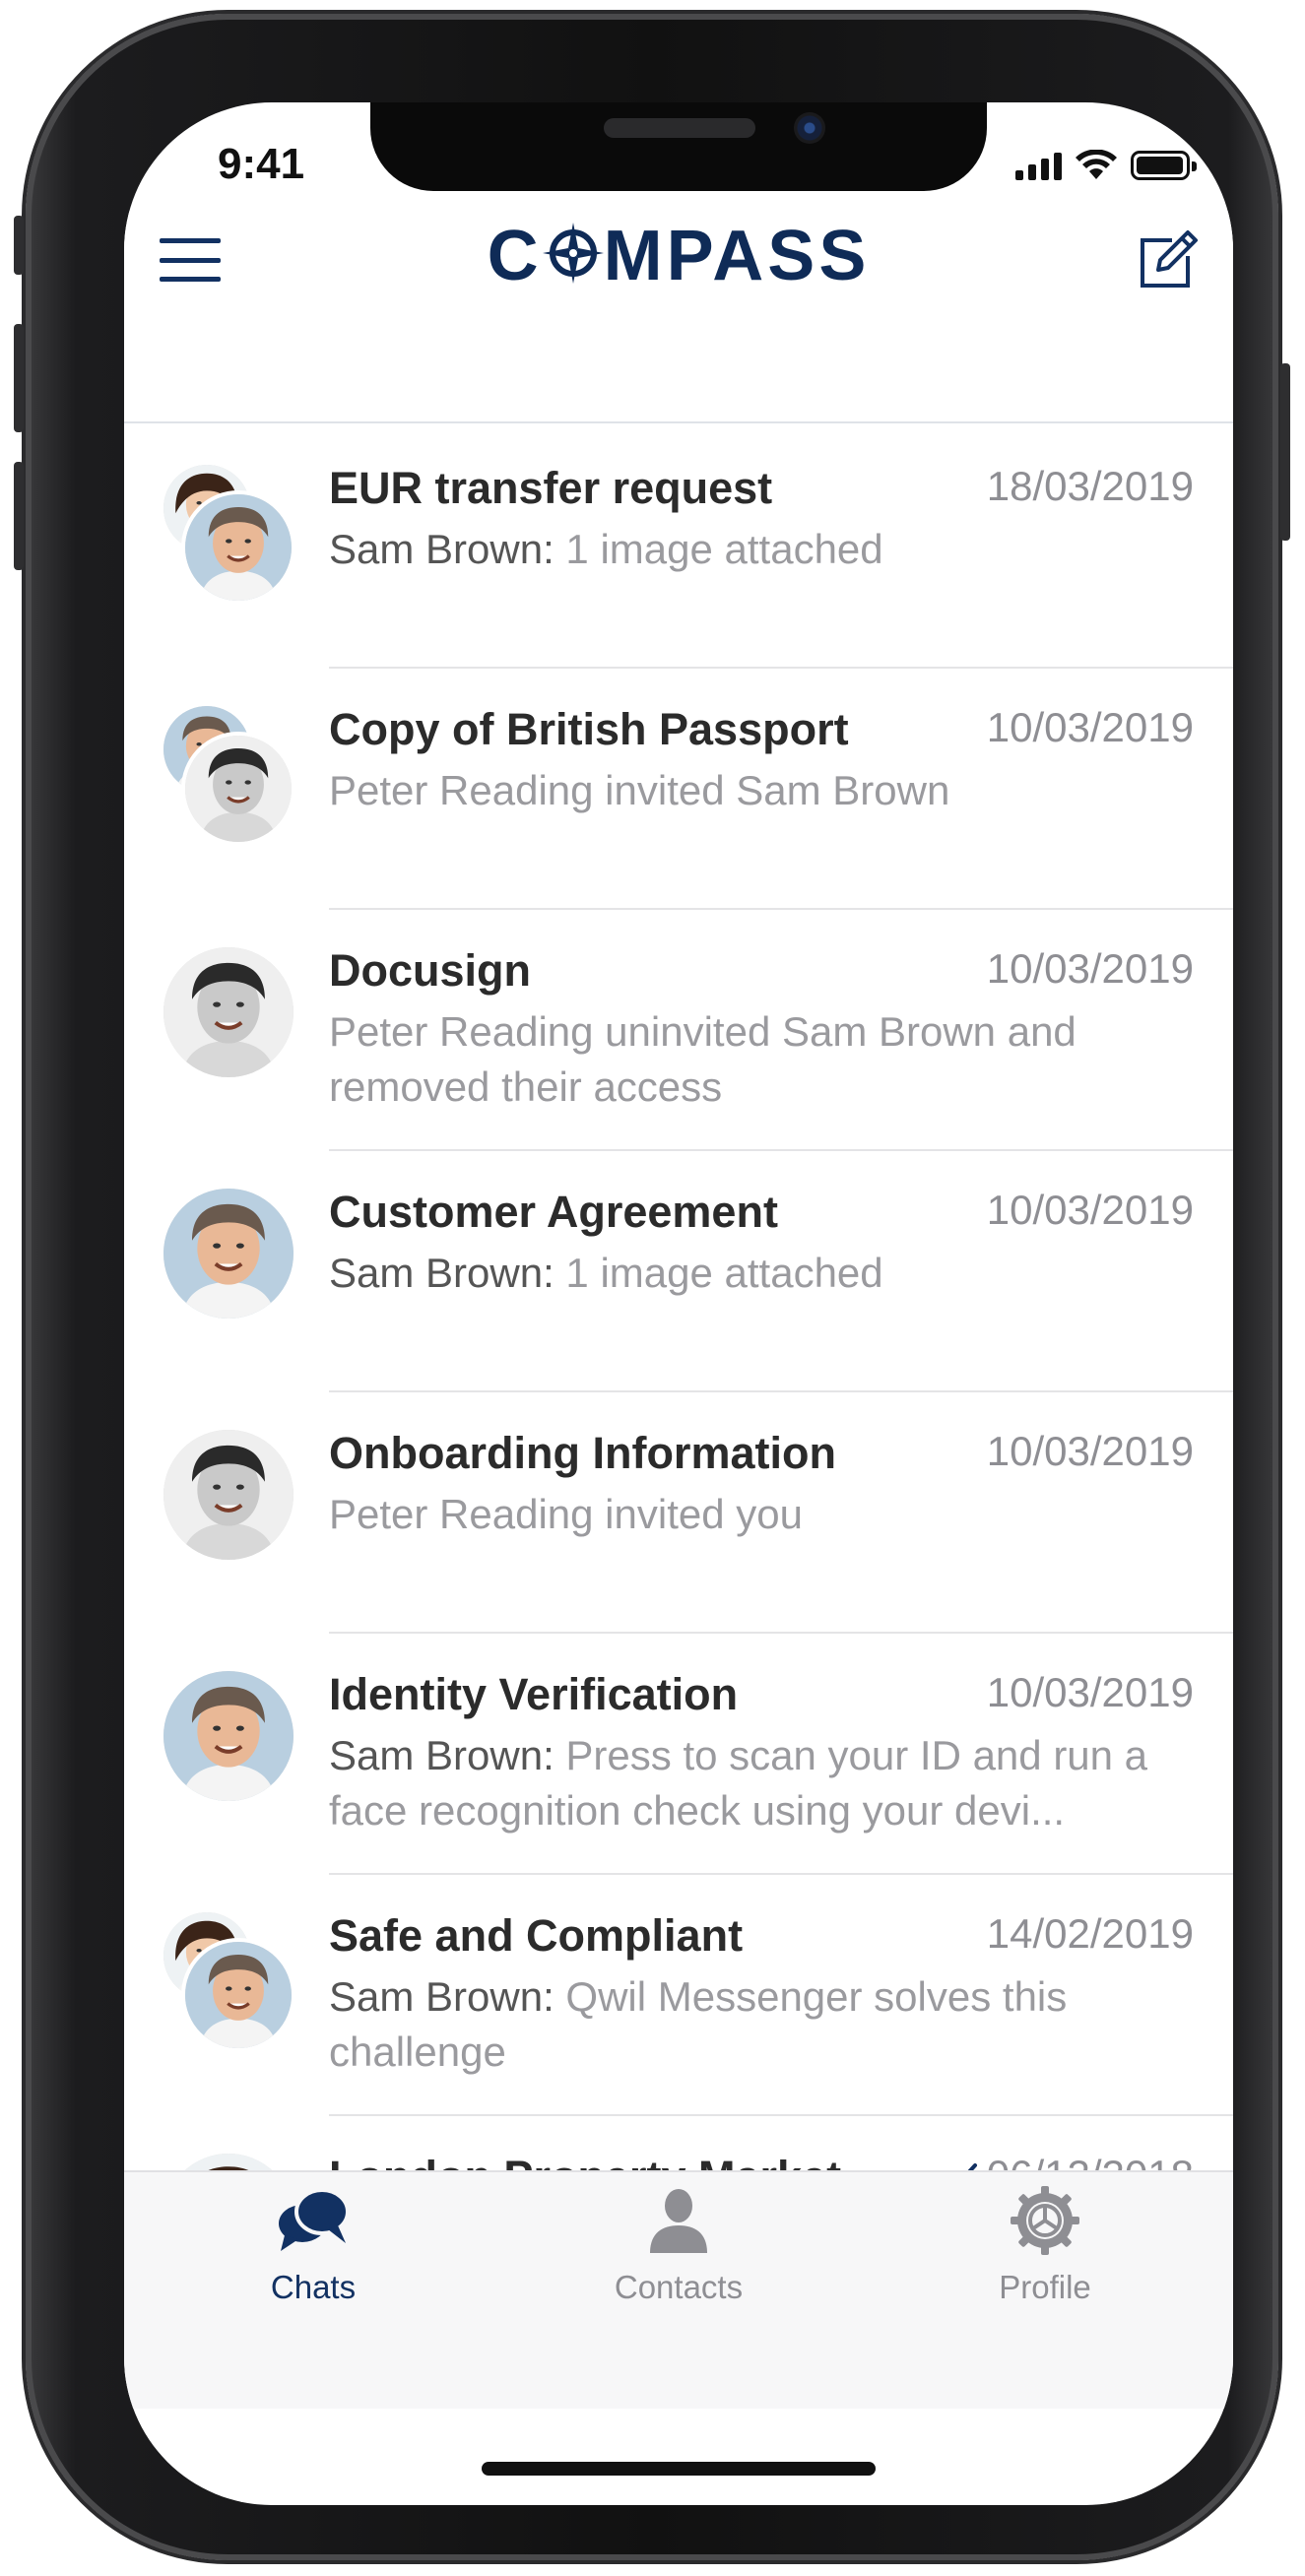 The width and height of the screenshot is (1305, 2576). Describe the element at coordinates (679, 128) in the screenshot. I see `speaker-grille` at that location.